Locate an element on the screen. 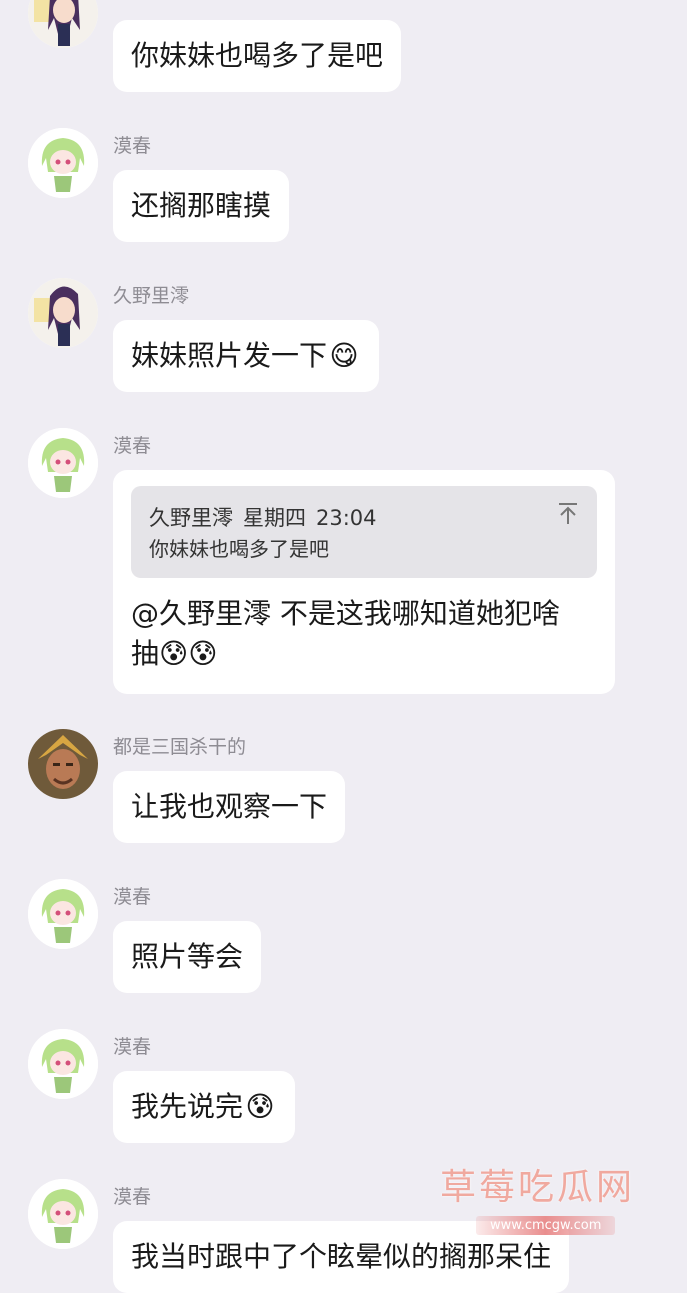 The height and width of the screenshot is (1293, 687). message-text: 照片等会 is located at coordinates (187, 956).